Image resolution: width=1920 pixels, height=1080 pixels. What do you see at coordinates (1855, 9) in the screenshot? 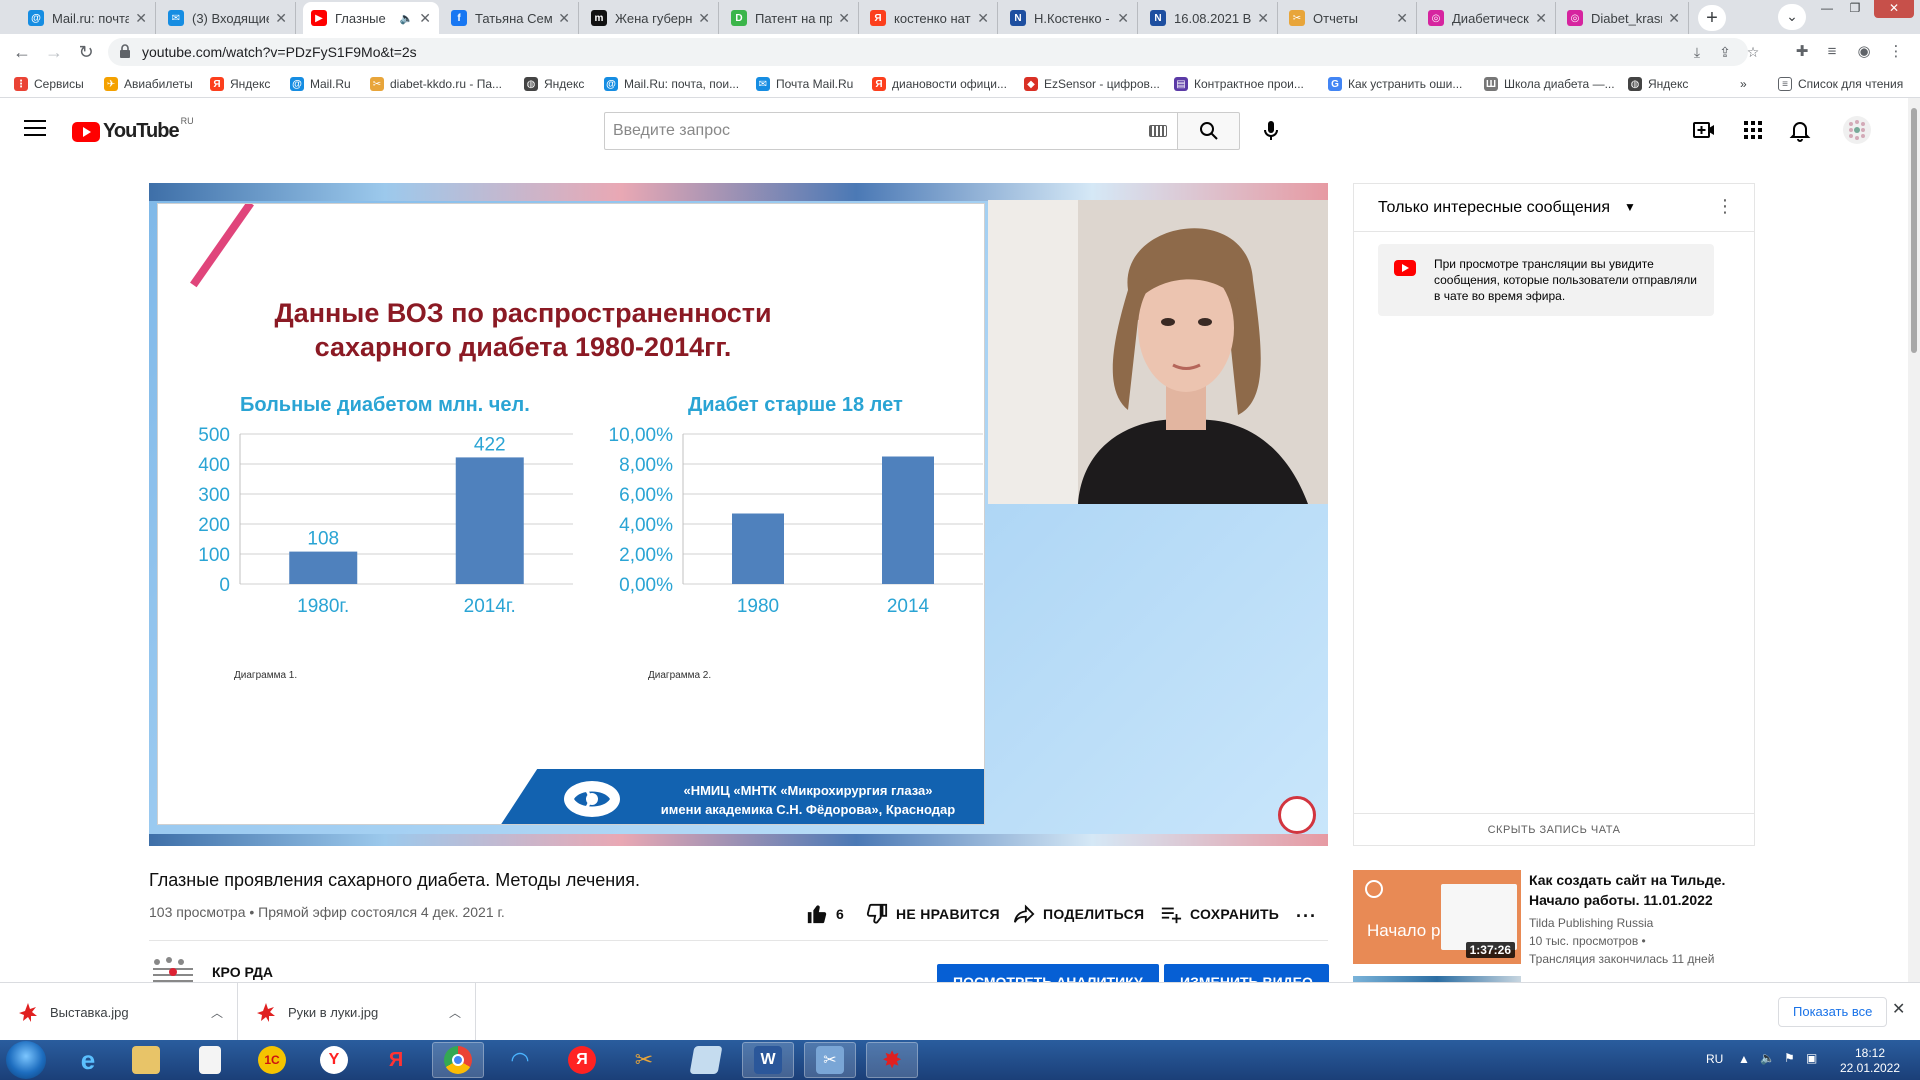
I see `restore-button: ❐` at bounding box center [1855, 9].